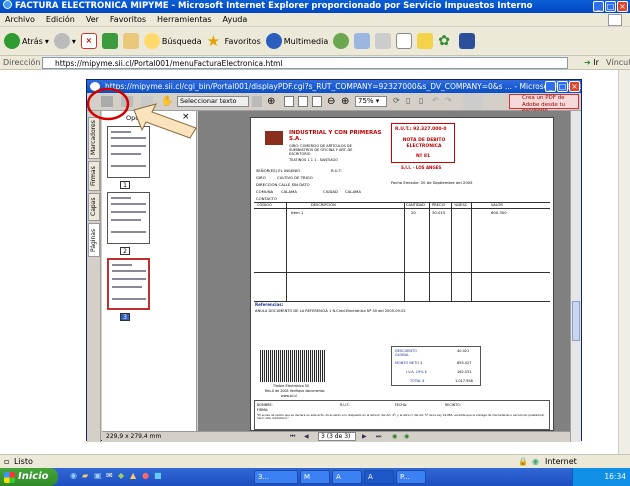 The height and width of the screenshot is (486, 630). Describe the element at coordinates (94, 240) in the screenshot. I see `tab-paginas: Páginas` at that location.